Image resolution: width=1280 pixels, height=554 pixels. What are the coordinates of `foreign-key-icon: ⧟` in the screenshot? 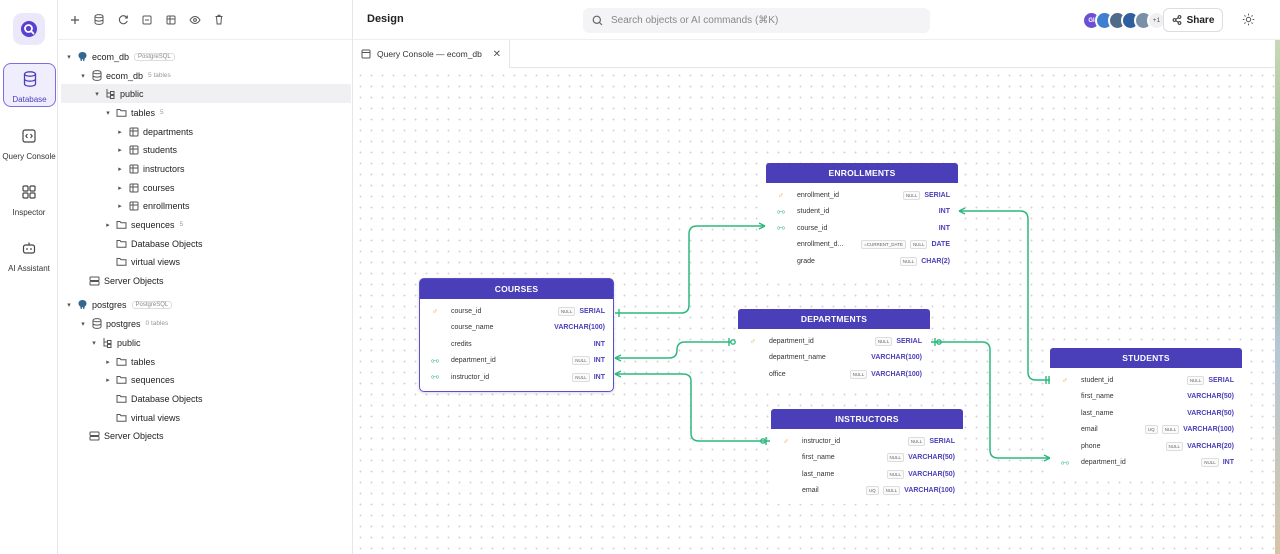 It's located at (435, 360).